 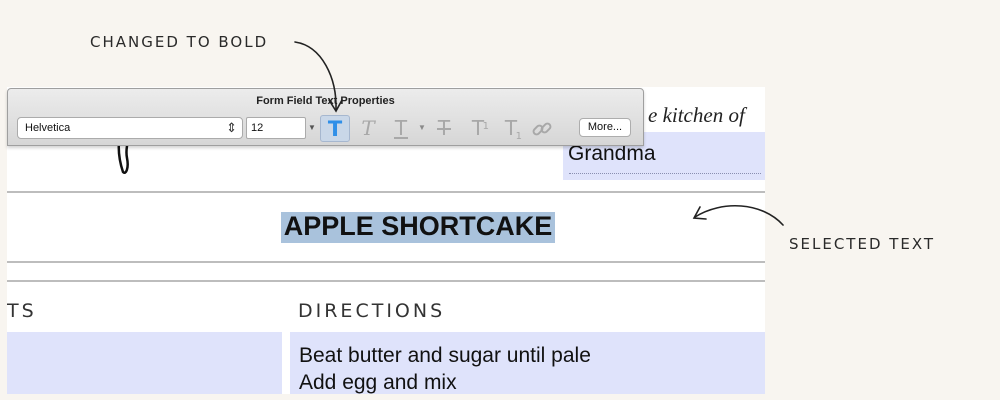 What do you see at coordinates (422, 127) in the screenshot?
I see `underline-dropdown-icon: ▼` at bounding box center [422, 127].